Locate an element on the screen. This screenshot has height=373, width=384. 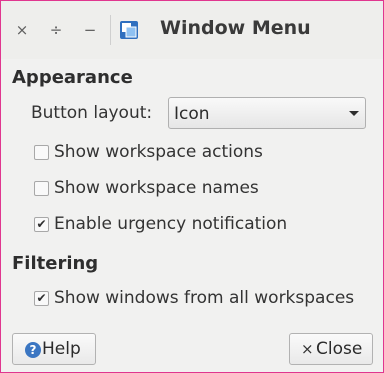
close-button: × Close is located at coordinates (331, 349).